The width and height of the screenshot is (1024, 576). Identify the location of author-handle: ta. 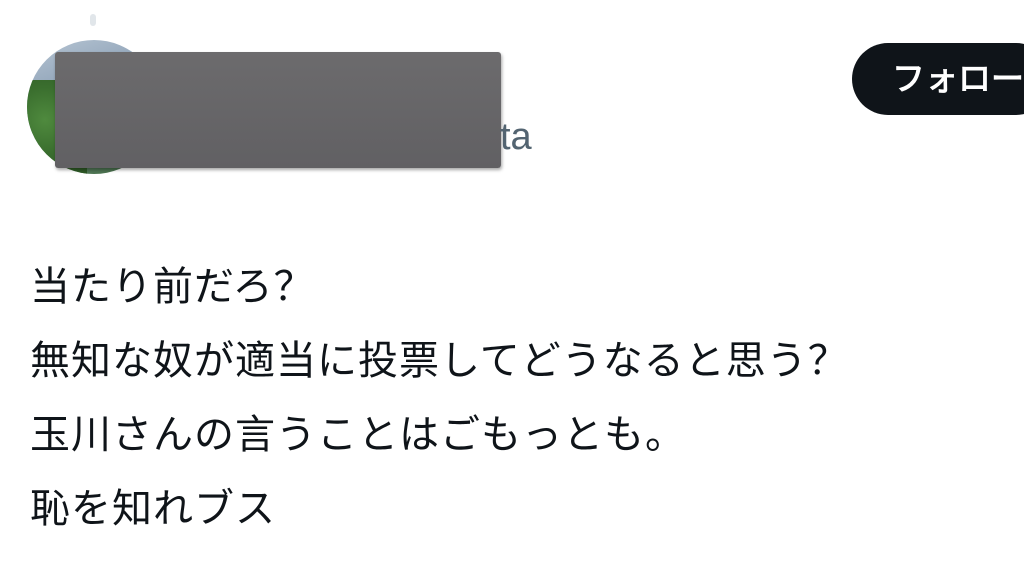
(516, 137).